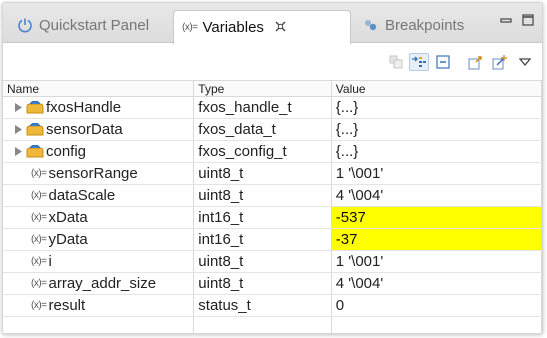  I want to click on variable-name: fxosHandle, so click(84, 107).